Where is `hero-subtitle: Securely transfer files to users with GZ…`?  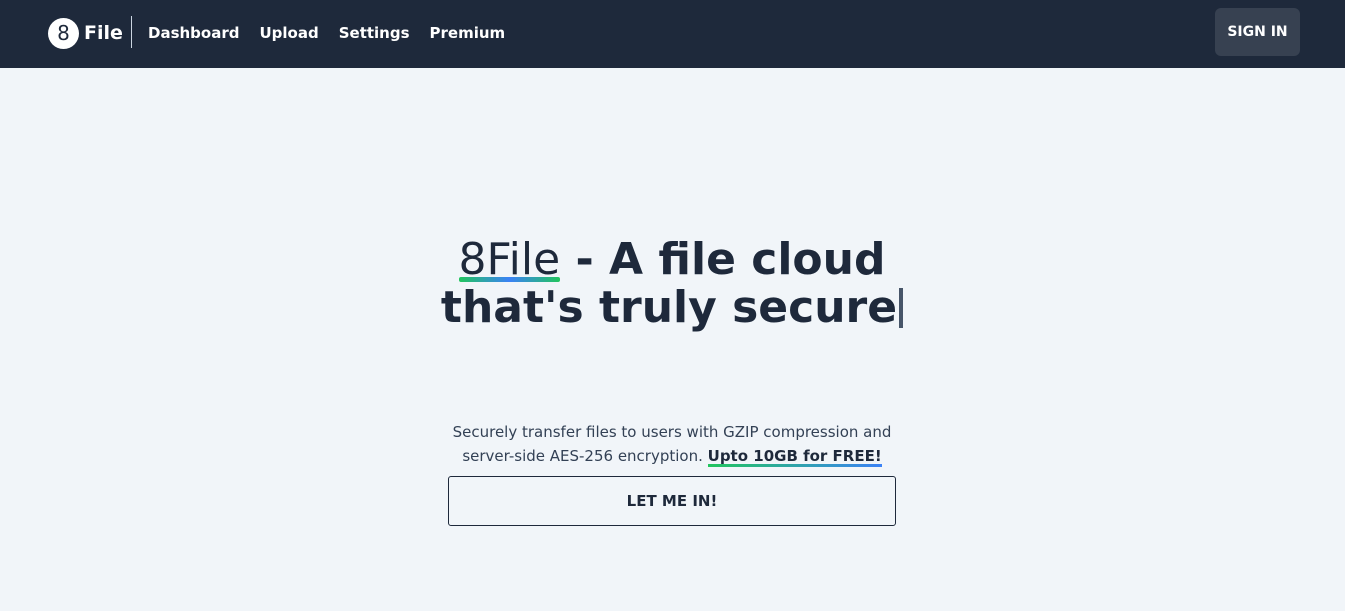 hero-subtitle: Securely transfer files to users with GZ… is located at coordinates (672, 444).